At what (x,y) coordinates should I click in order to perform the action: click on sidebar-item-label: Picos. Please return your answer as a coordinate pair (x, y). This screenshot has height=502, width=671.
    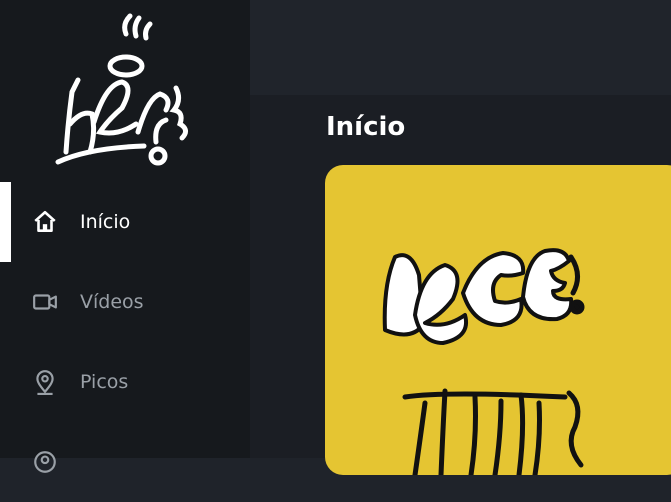
    Looking at the image, I should click on (104, 382).